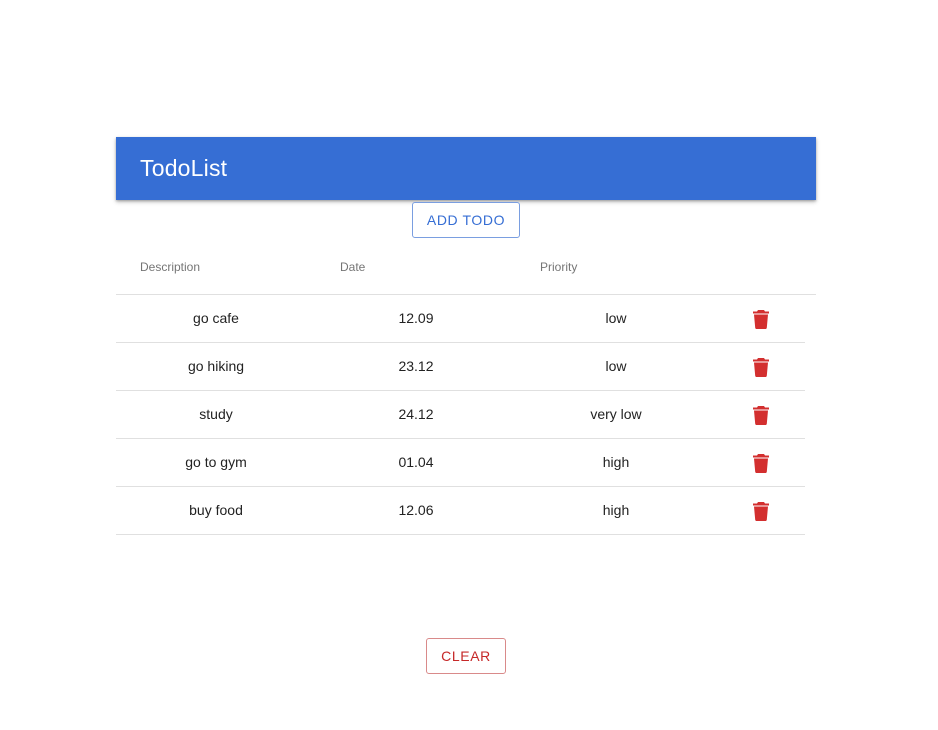 Image resolution: width=938 pixels, height=730 pixels. I want to click on cell-date: 24.12, so click(416, 414).